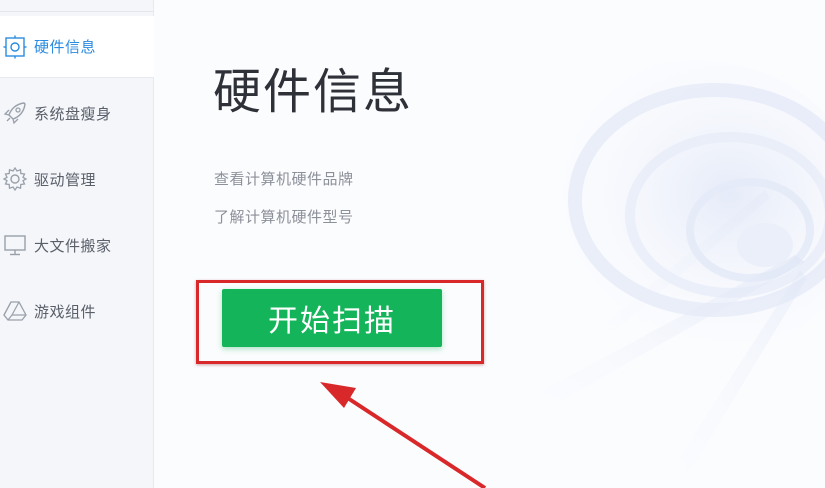 This screenshot has width=825, height=488. Describe the element at coordinates (15, 311) in the screenshot. I see `triangle-icon` at that location.